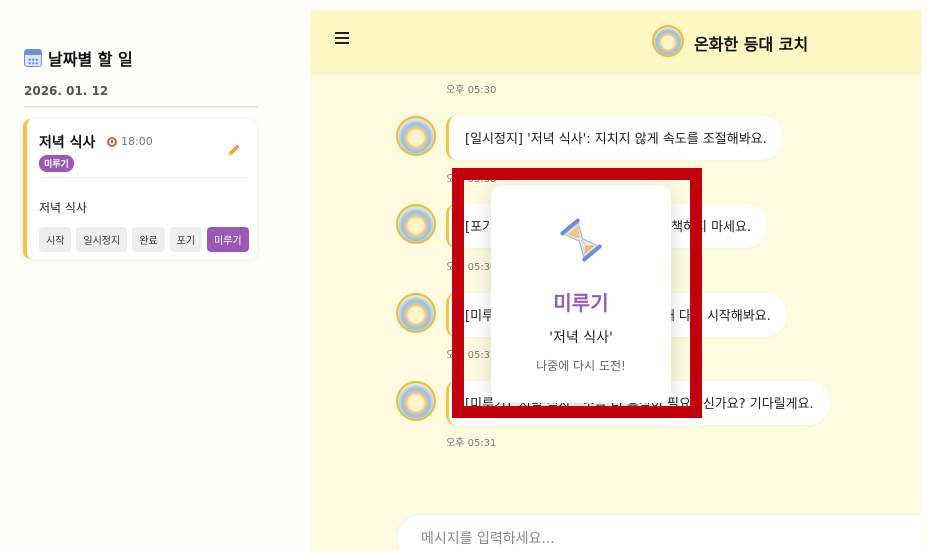 The image size is (933, 551). Describe the element at coordinates (471, 90) in the screenshot. I see `message-time: 오후 05:30` at that location.